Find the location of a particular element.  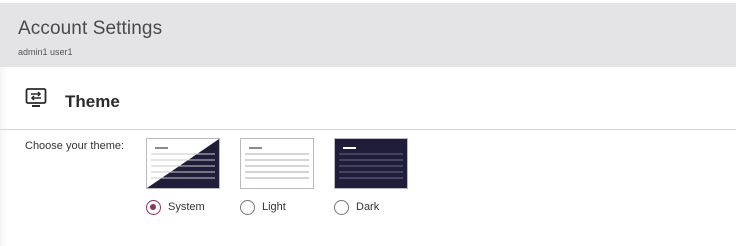

radio-system is located at coordinates (153, 207).